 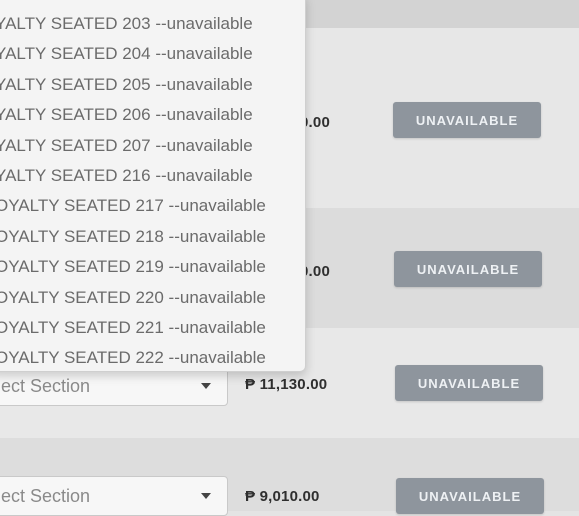 I want to click on dropdown-option: YALTY SEATED 205 --unavailable, so click(x=133, y=85).